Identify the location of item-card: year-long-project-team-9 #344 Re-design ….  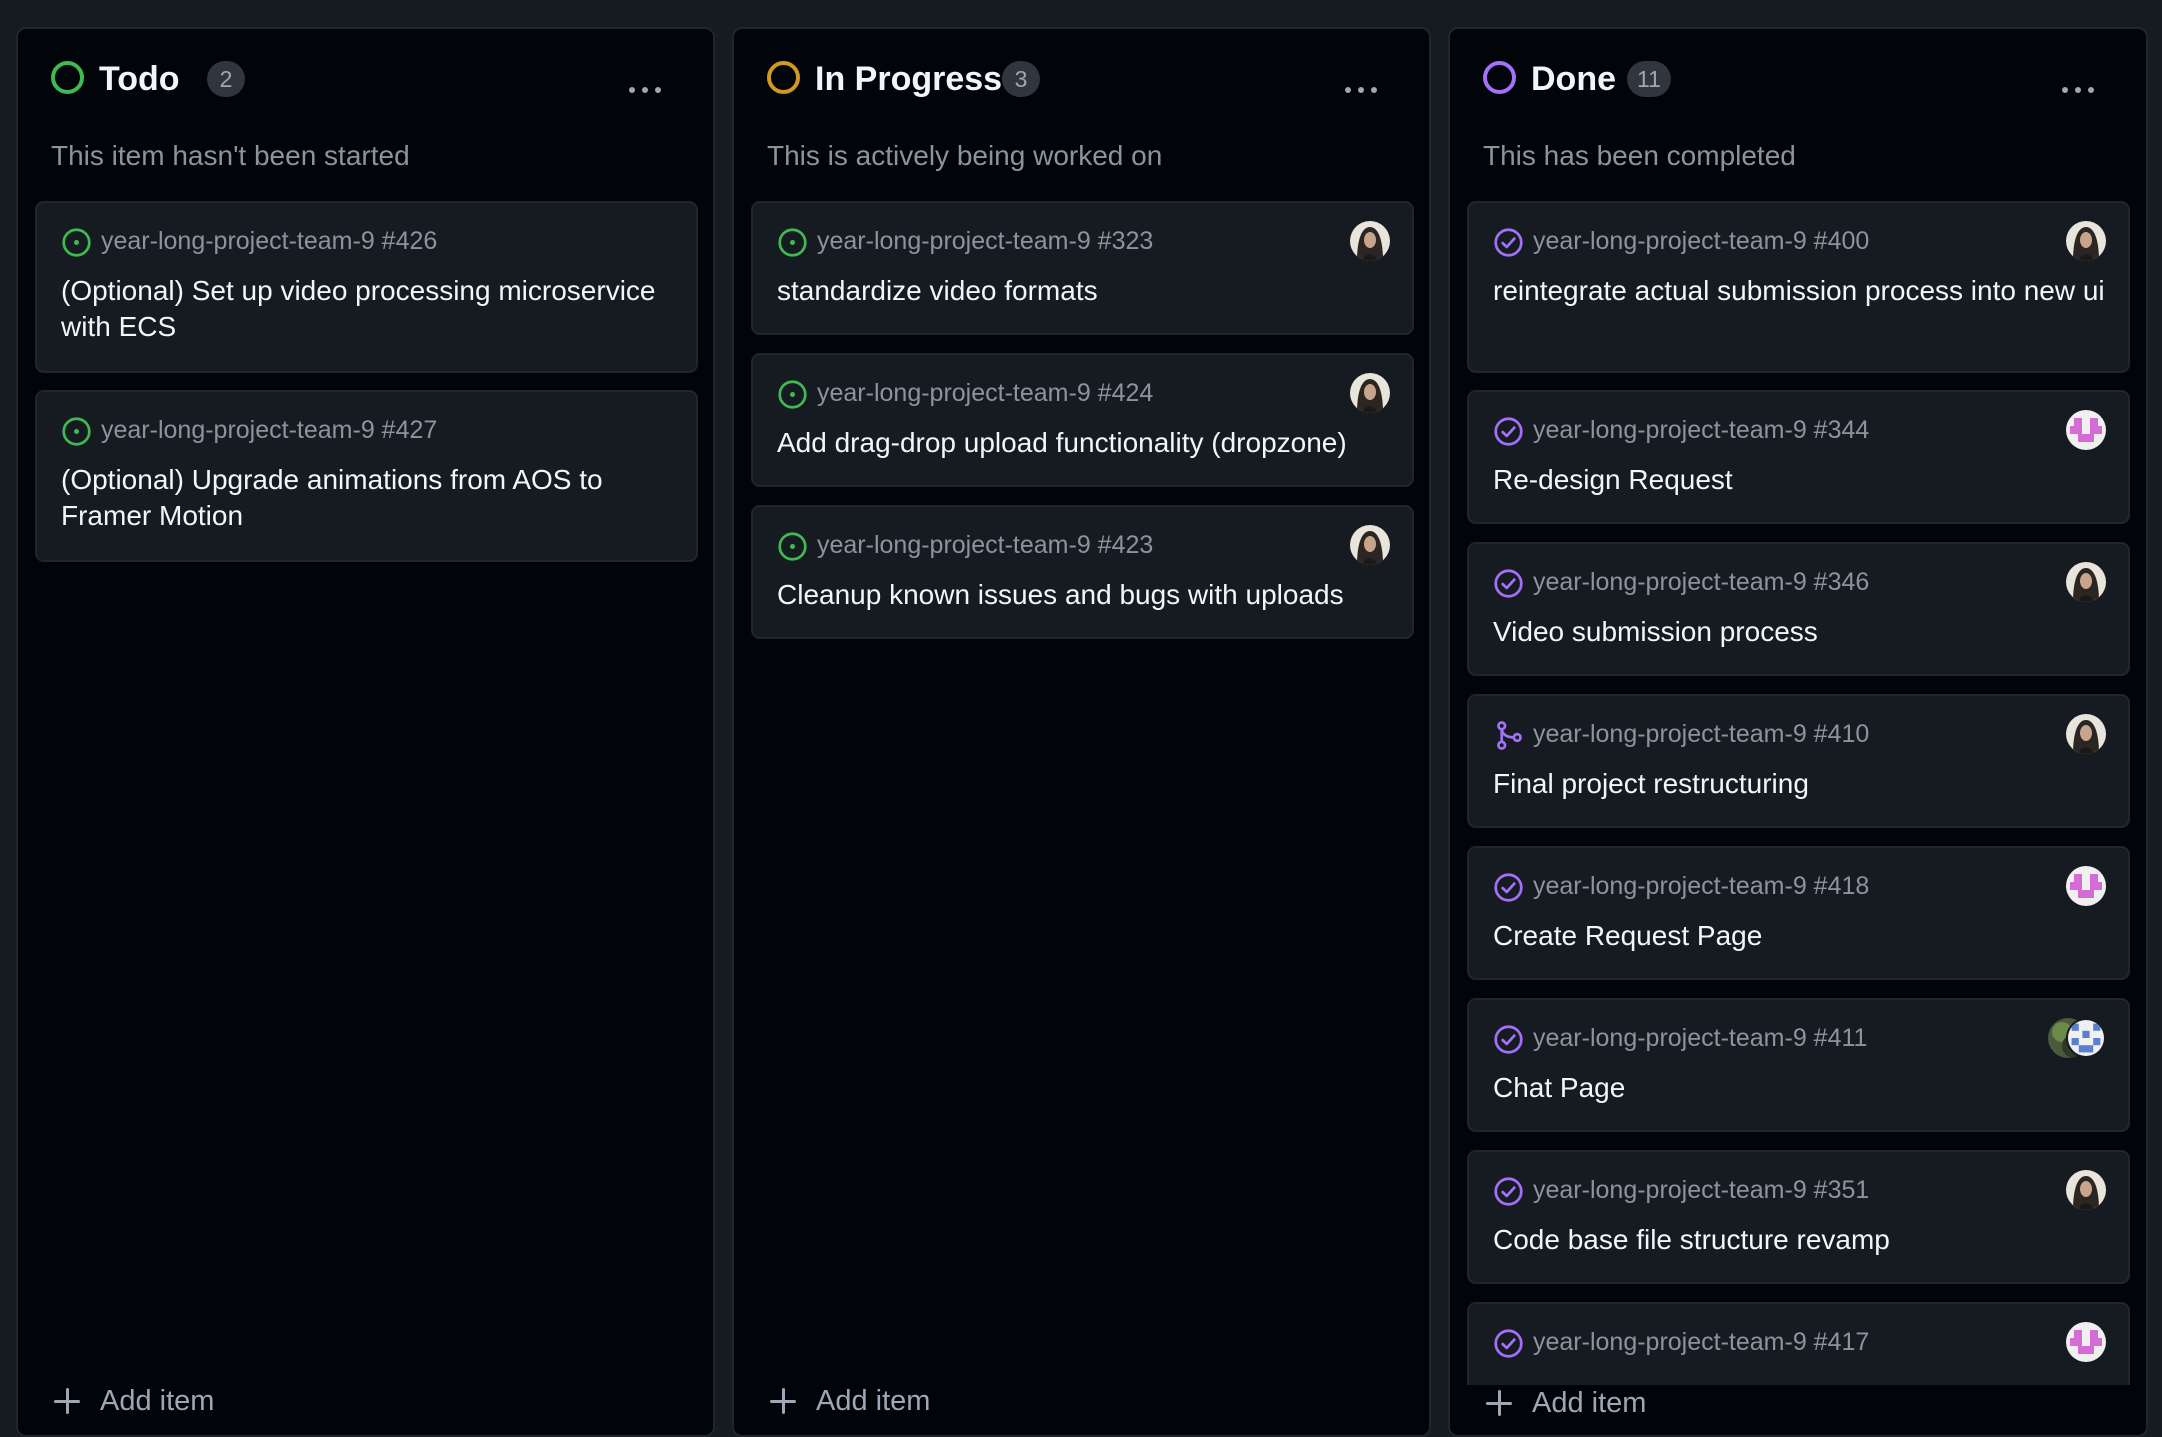
(1798, 457).